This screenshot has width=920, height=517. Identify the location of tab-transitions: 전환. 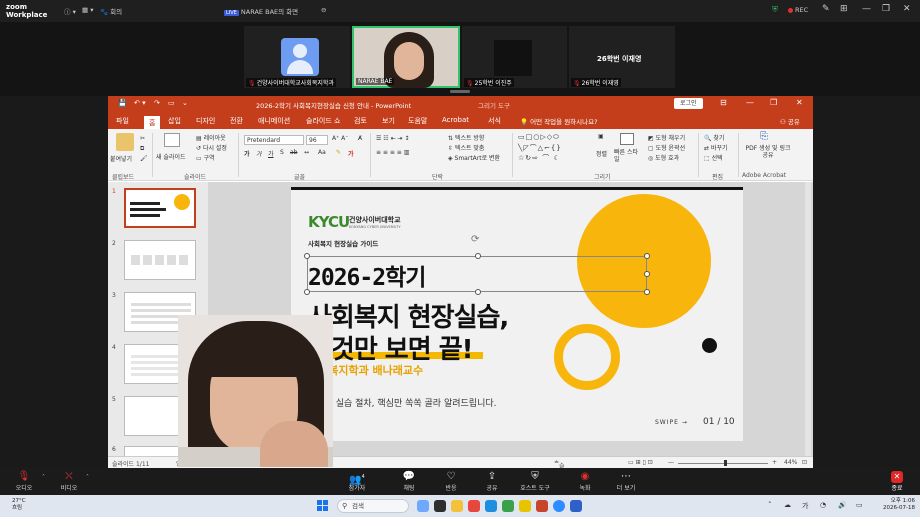
(236, 121).